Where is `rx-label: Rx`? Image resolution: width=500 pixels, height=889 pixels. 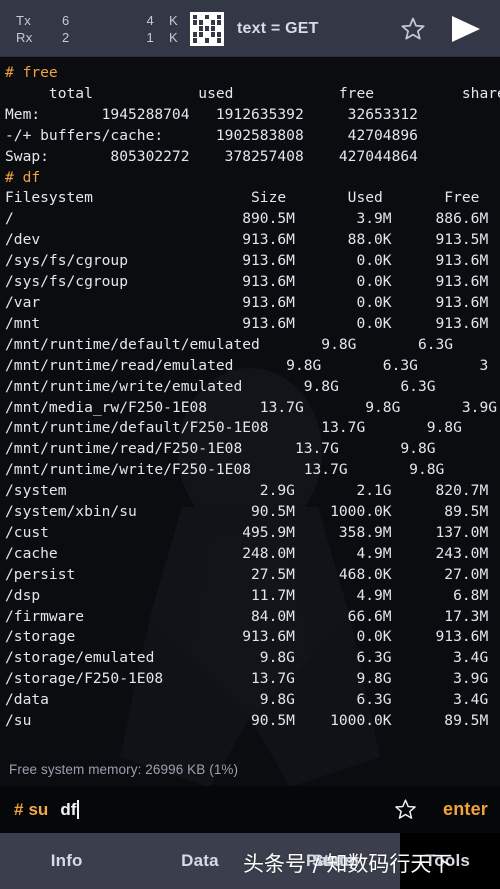
rx-label: Rx is located at coordinates (24, 37).